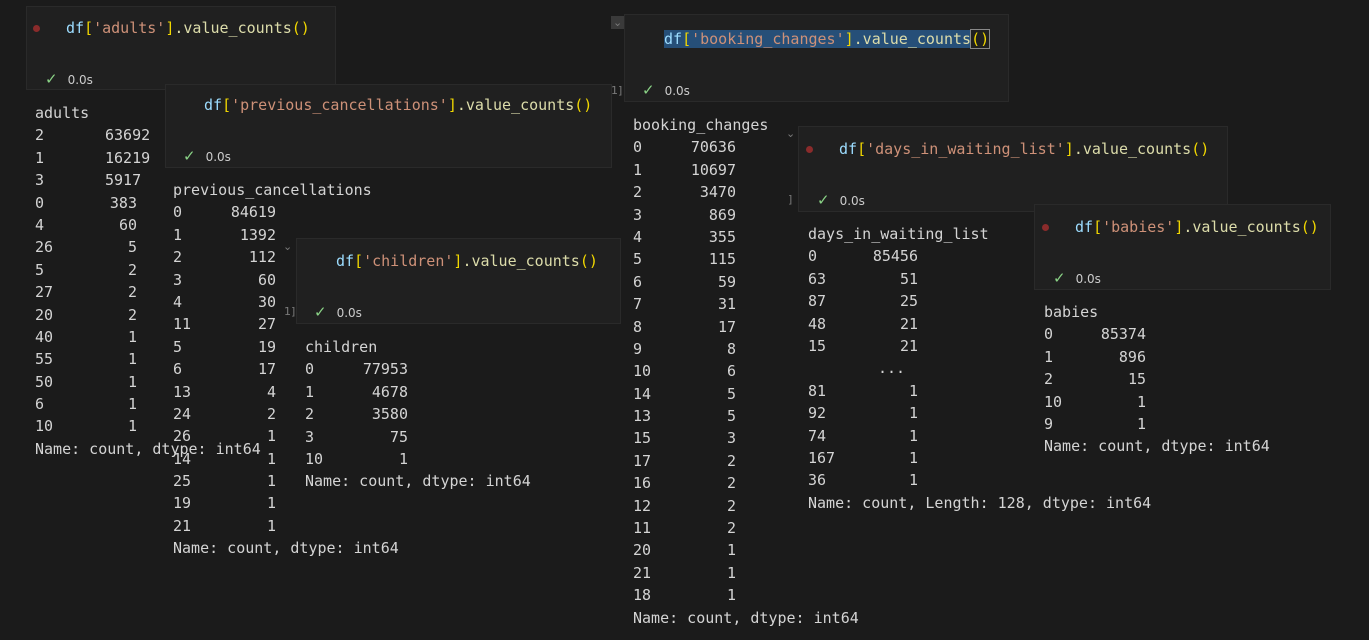  What do you see at coordinates (726, 326) in the screenshot?
I see `row-count: 17` at bounding box center [726, 326].